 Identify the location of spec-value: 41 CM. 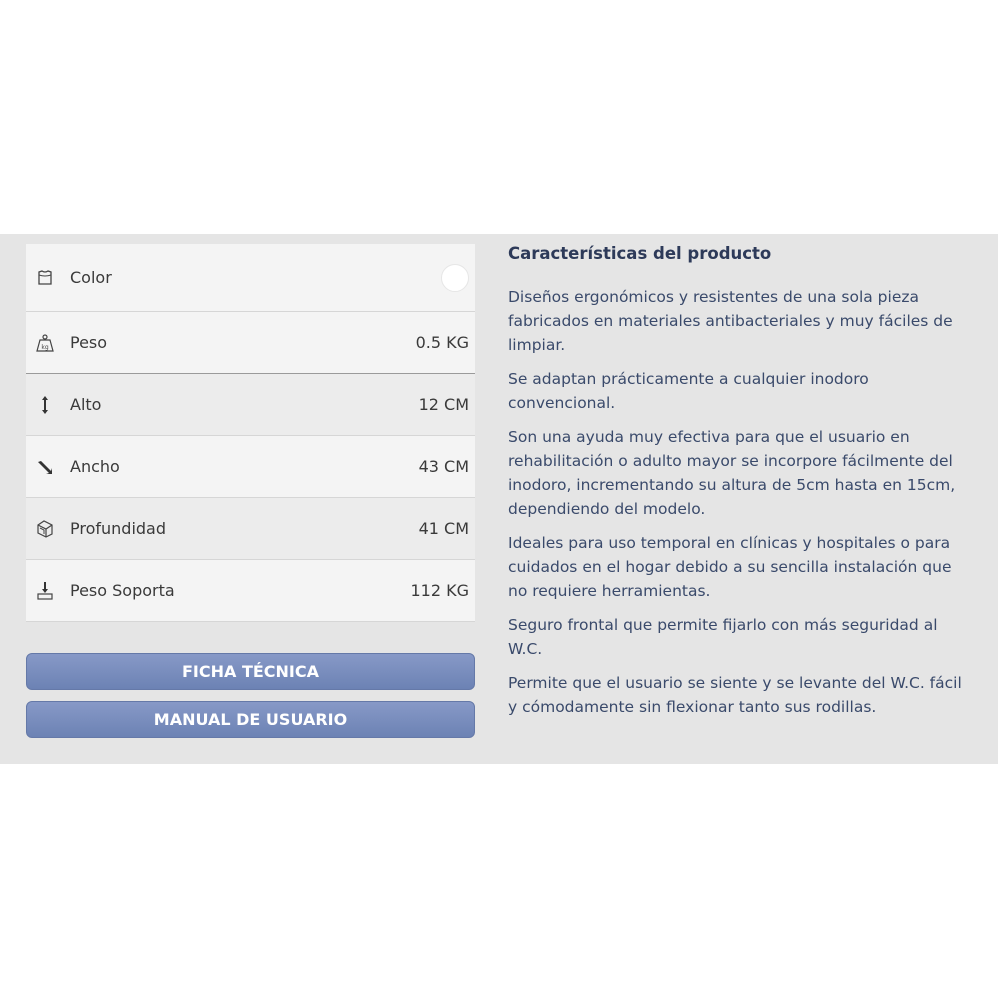
(443, 528).